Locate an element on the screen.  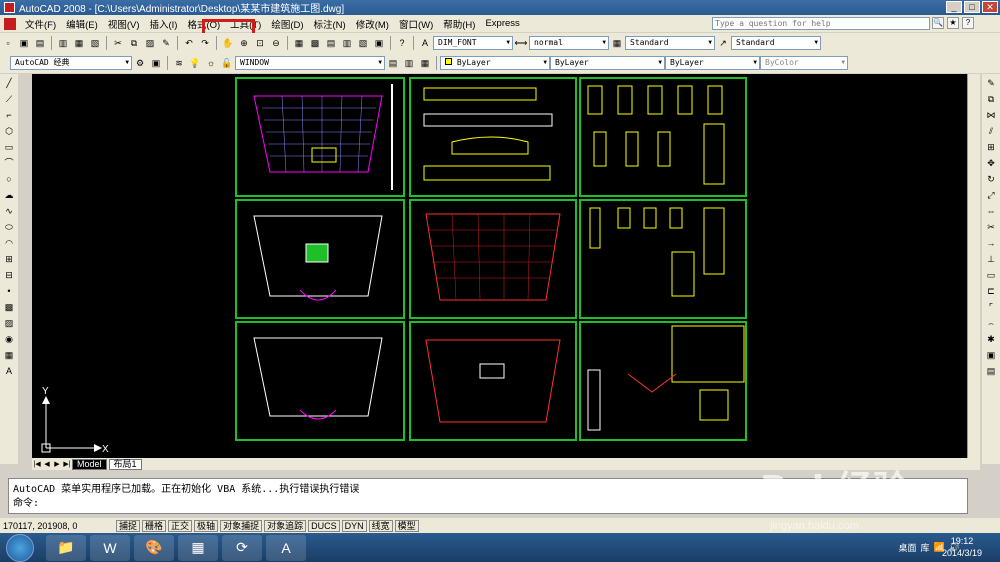
menu-modify: 修改(M) is located at coordinates (372, 24).